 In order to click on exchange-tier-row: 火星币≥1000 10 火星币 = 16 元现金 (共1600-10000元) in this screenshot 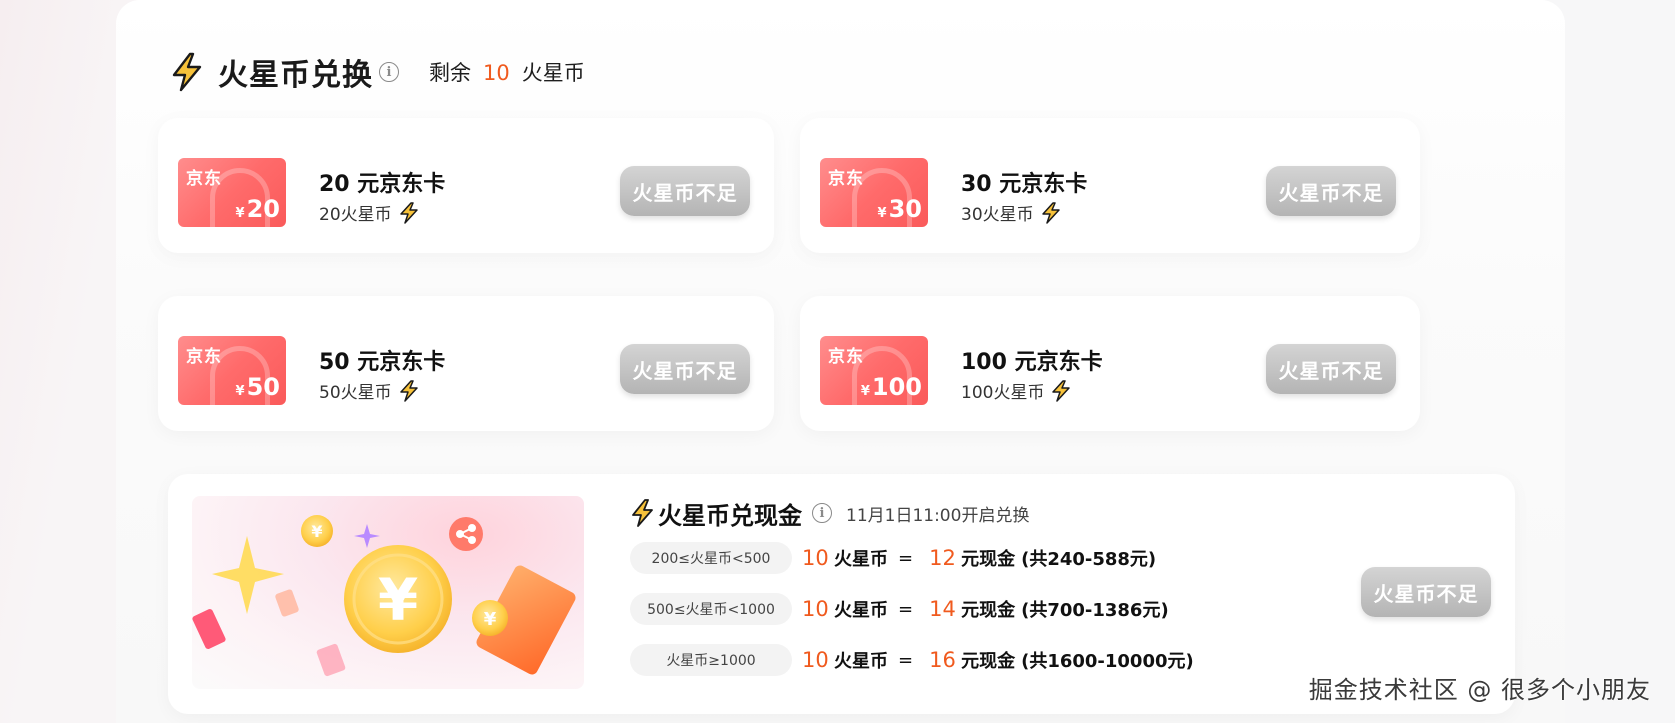, I will do `click(912, 660)`.